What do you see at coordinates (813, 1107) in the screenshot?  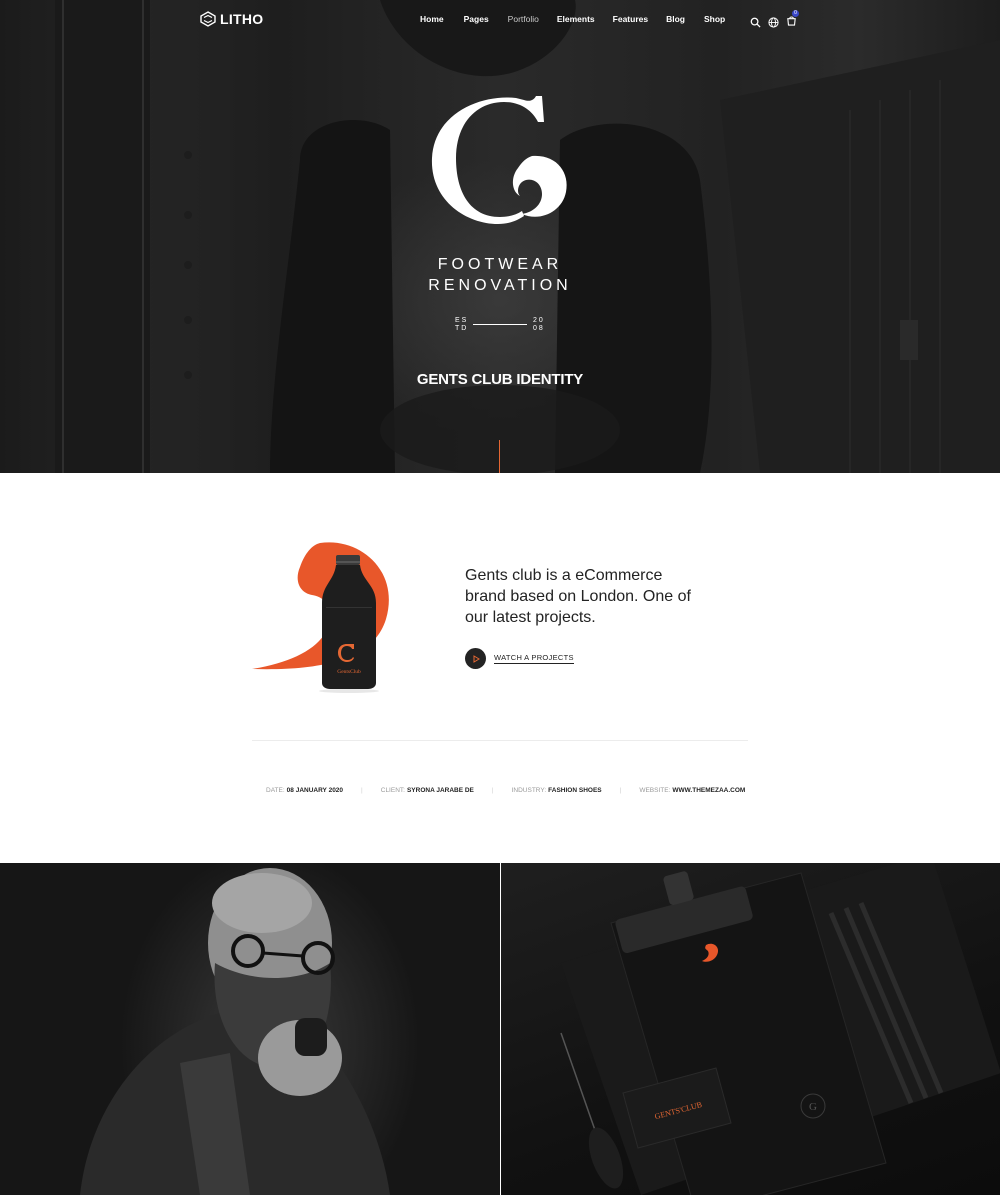 I see `stamp-letter: G` at bounding box center [813, 1107].